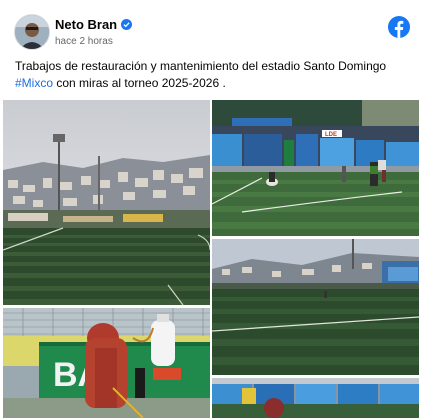 The width and height of the screenshot is (424, 418). What do you see at coordinates (315, 398) in the screenshot?
I see `photo-stands-worker` at bounding box center [315, 398].